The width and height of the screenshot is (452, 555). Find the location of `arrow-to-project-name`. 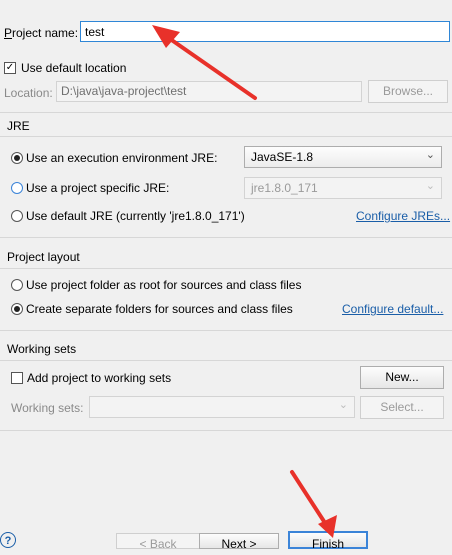

arrow-to-project-name is located at coordinates (204, 62).